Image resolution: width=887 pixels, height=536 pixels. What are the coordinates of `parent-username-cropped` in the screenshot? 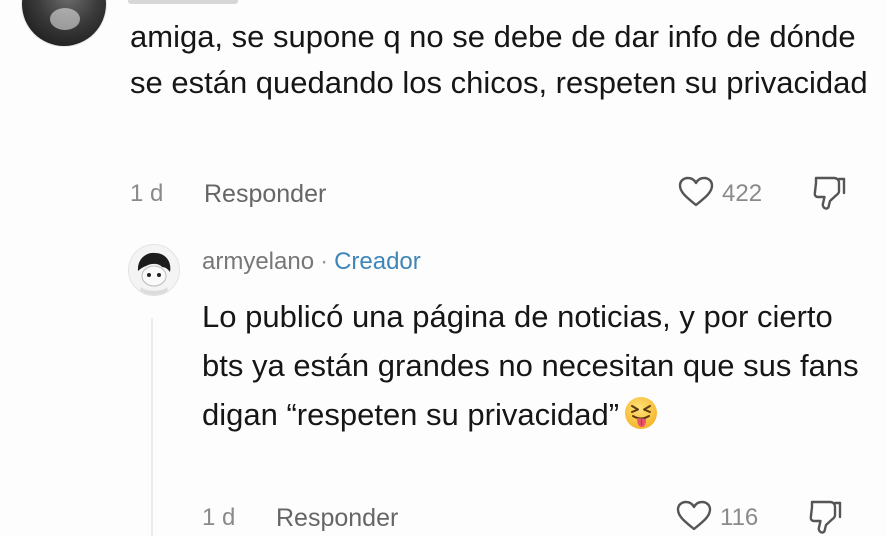 It's located at (183, 2).